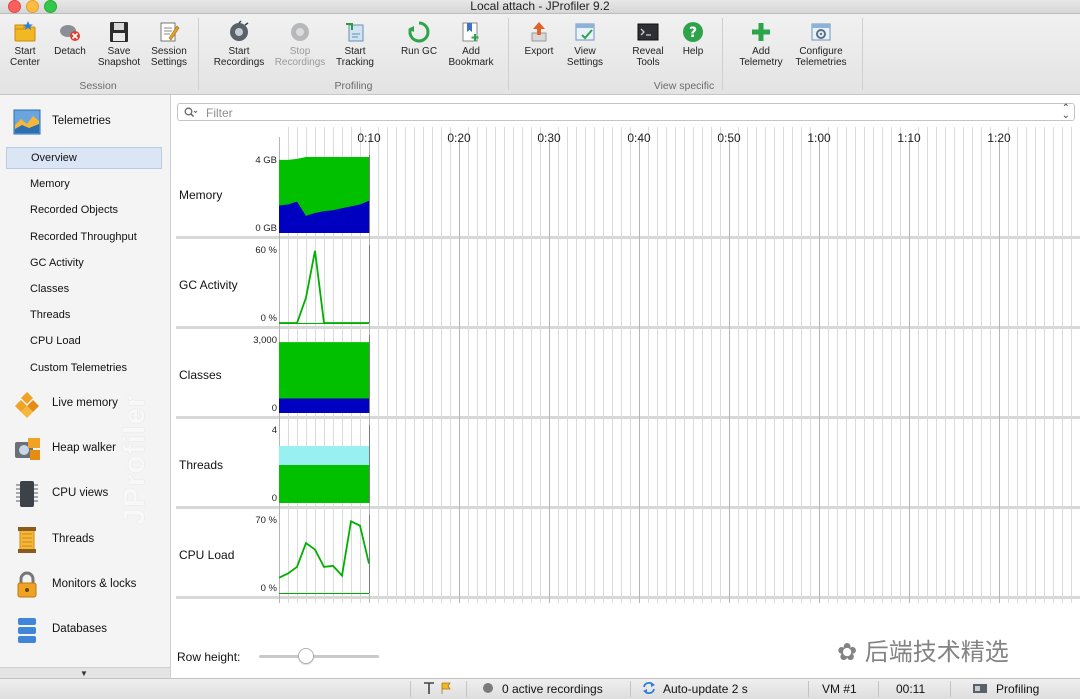 This screenshot has width=1080, height=699. I want to click on sidebar-item-recorded-throughput: Recorded Throughput, so click(84, 237).